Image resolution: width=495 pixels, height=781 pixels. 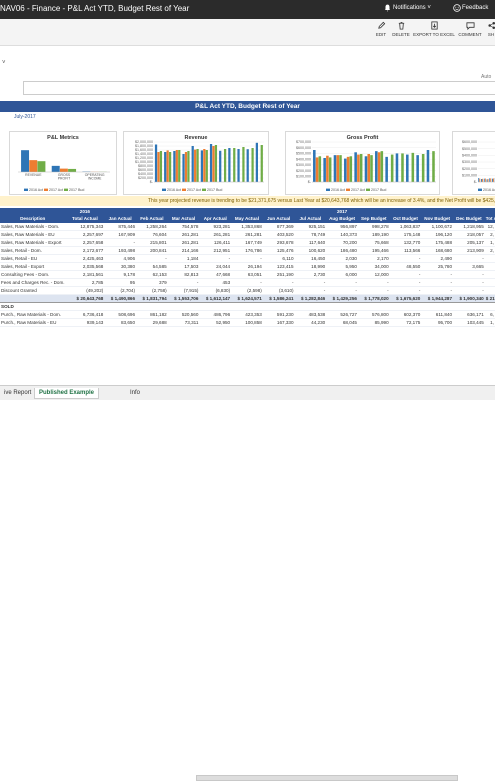 What do you see at coordinates (469, 322) in the screenshot?
I see `value-cell: 103,445` at bounding box center [469, 322].